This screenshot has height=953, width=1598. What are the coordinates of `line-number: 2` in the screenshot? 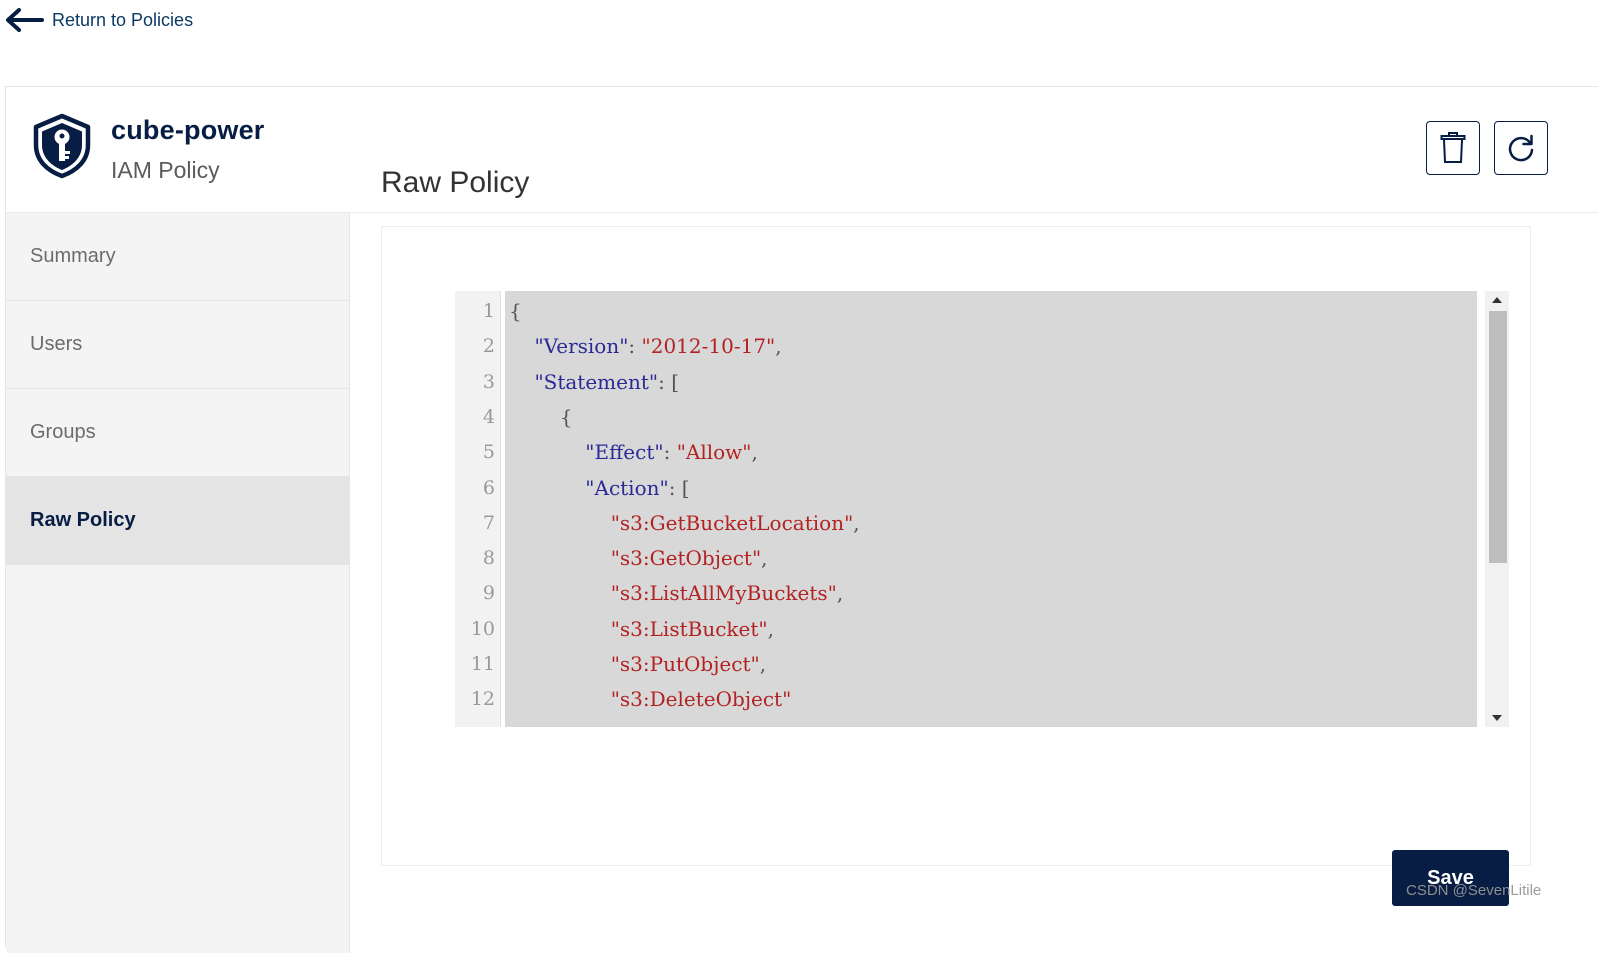 It's located at (488, 346).